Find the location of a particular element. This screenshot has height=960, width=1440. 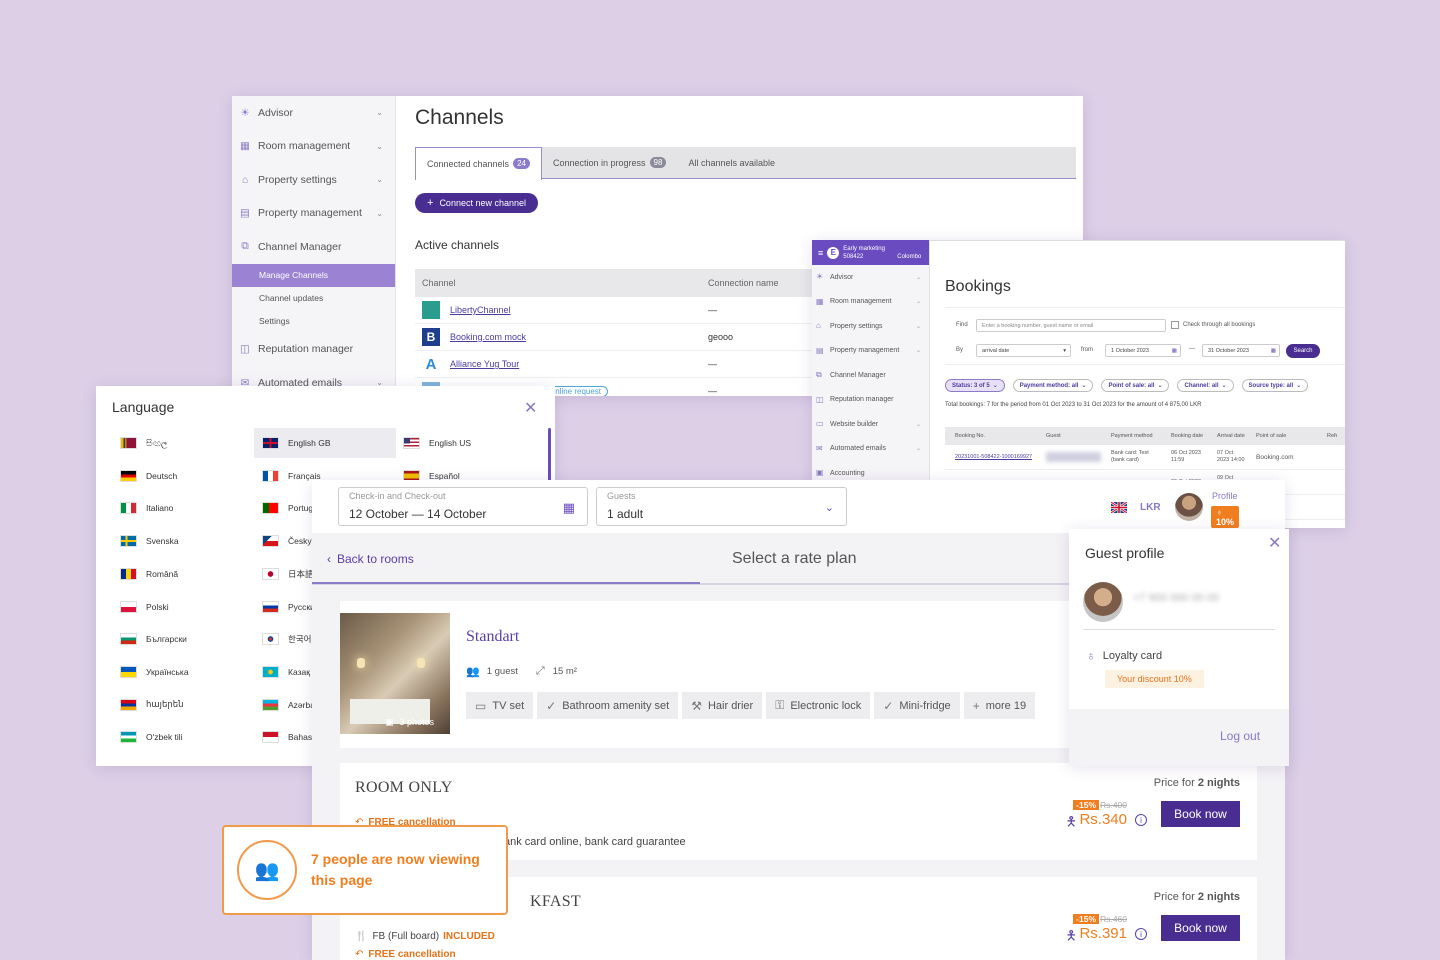

language-option: O'zbek tili is located at coordinates (183, 737).